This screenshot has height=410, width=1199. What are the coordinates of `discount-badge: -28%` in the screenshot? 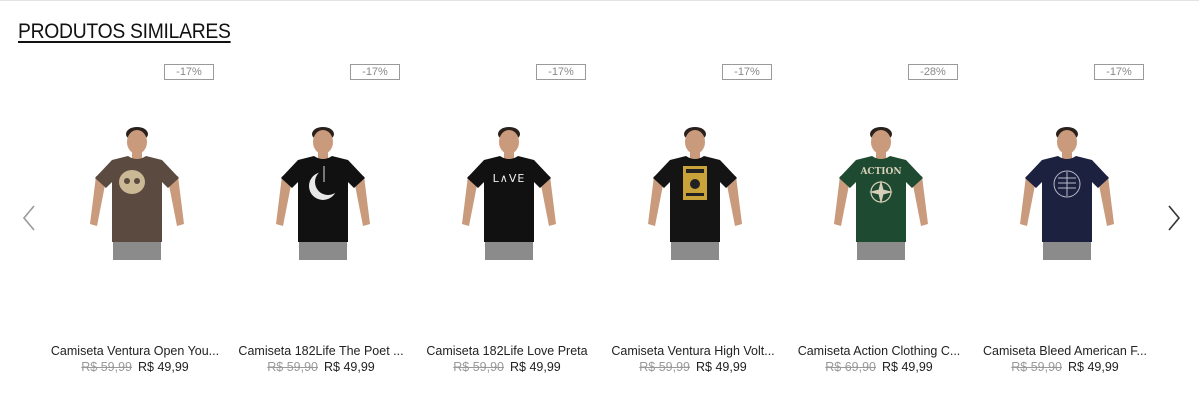 It's located at (933, 72).